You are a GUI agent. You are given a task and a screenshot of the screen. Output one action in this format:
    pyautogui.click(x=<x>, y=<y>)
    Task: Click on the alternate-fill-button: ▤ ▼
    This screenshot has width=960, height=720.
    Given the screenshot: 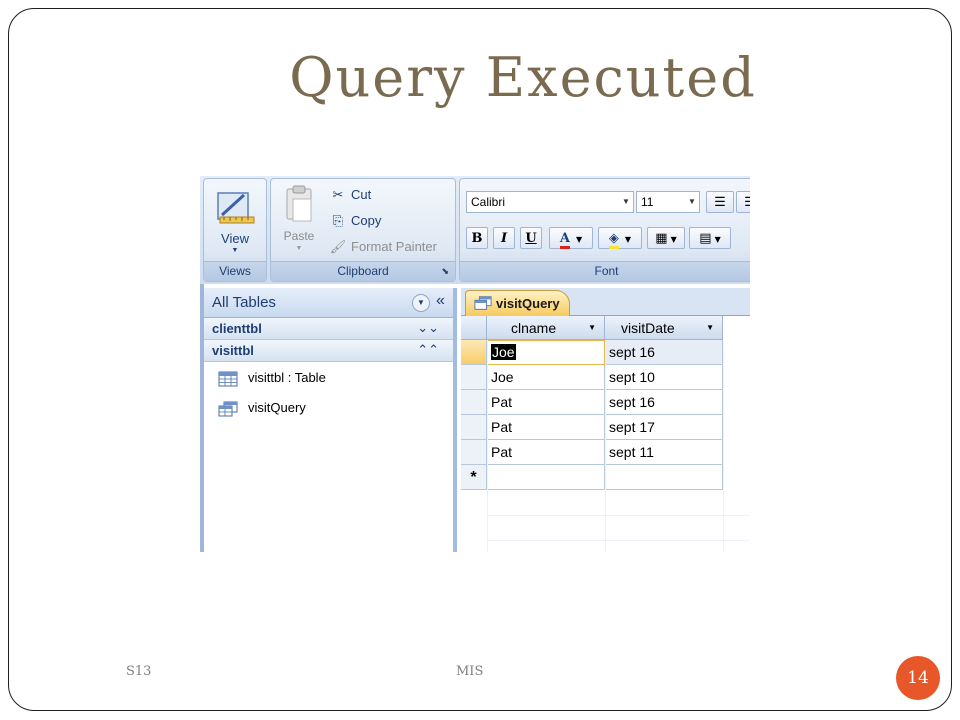 What is the action you would take?
    pyautogui.click(x=710, y=238)
    